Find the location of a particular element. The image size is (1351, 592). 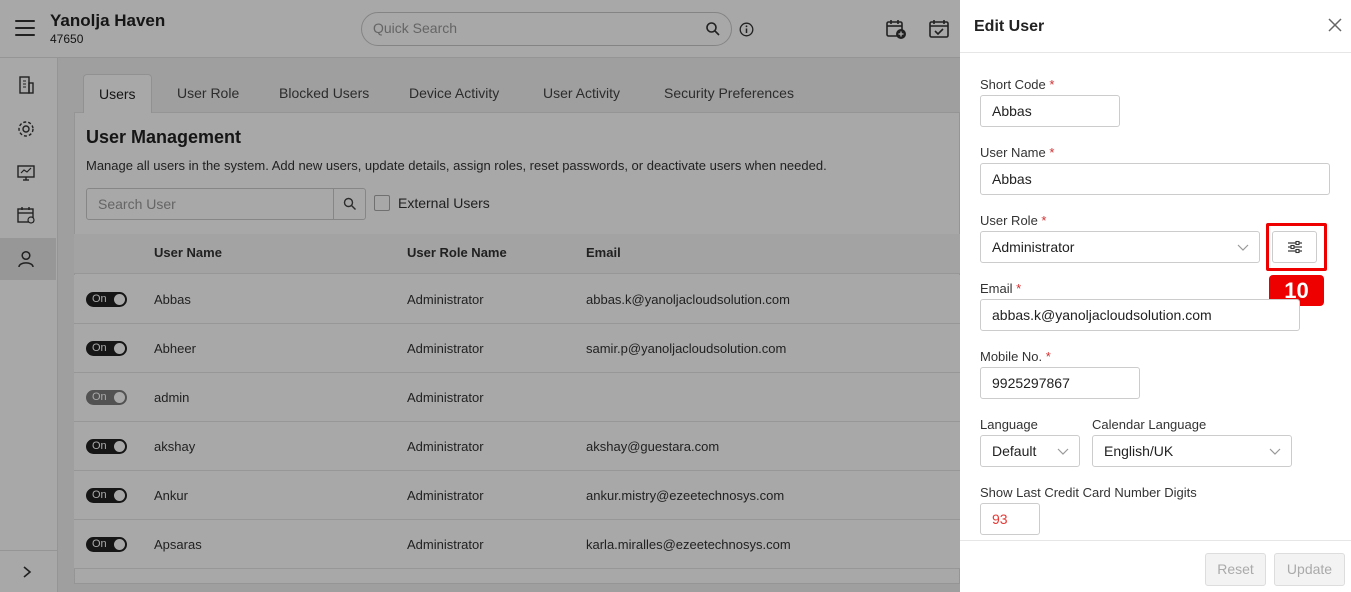

calendar-language-select: English/UK is located at coordinates (1192, 451).